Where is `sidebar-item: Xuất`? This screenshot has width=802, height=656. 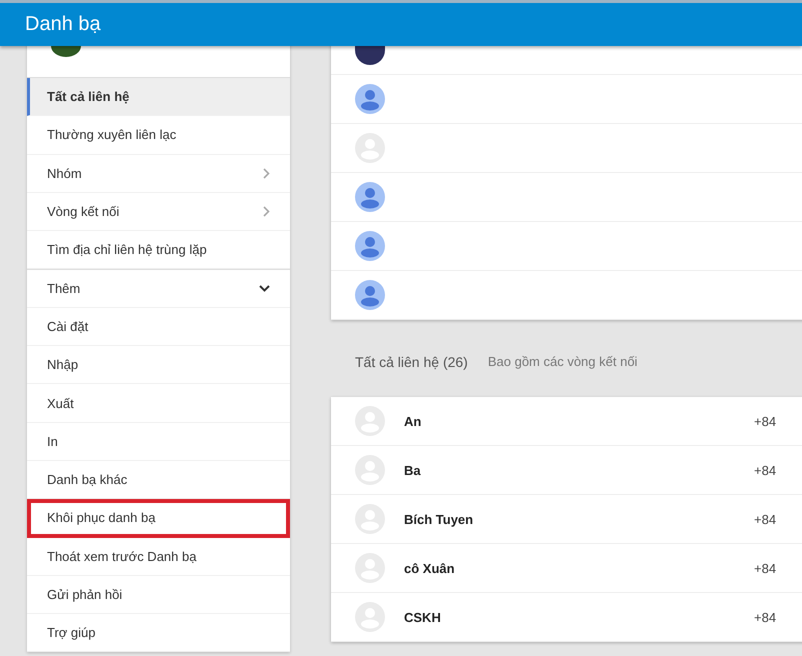
sidebar-item: Xuất is located at coordinates (158, 403).